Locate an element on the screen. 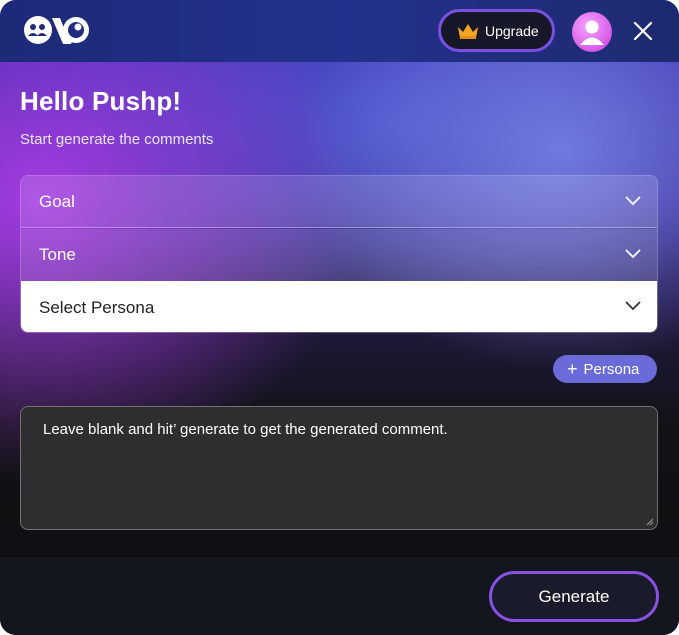  crown-icon is located at coordinates (468, 31).